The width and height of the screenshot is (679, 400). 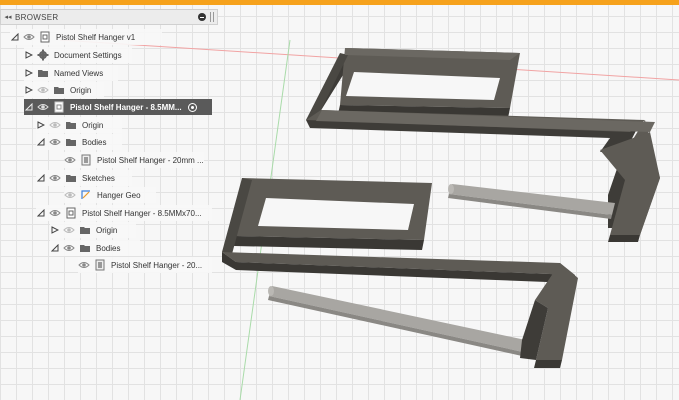 I want to click on tree-item-root: Pistol Shelf Hanger v1, so click(x=86, y=37).